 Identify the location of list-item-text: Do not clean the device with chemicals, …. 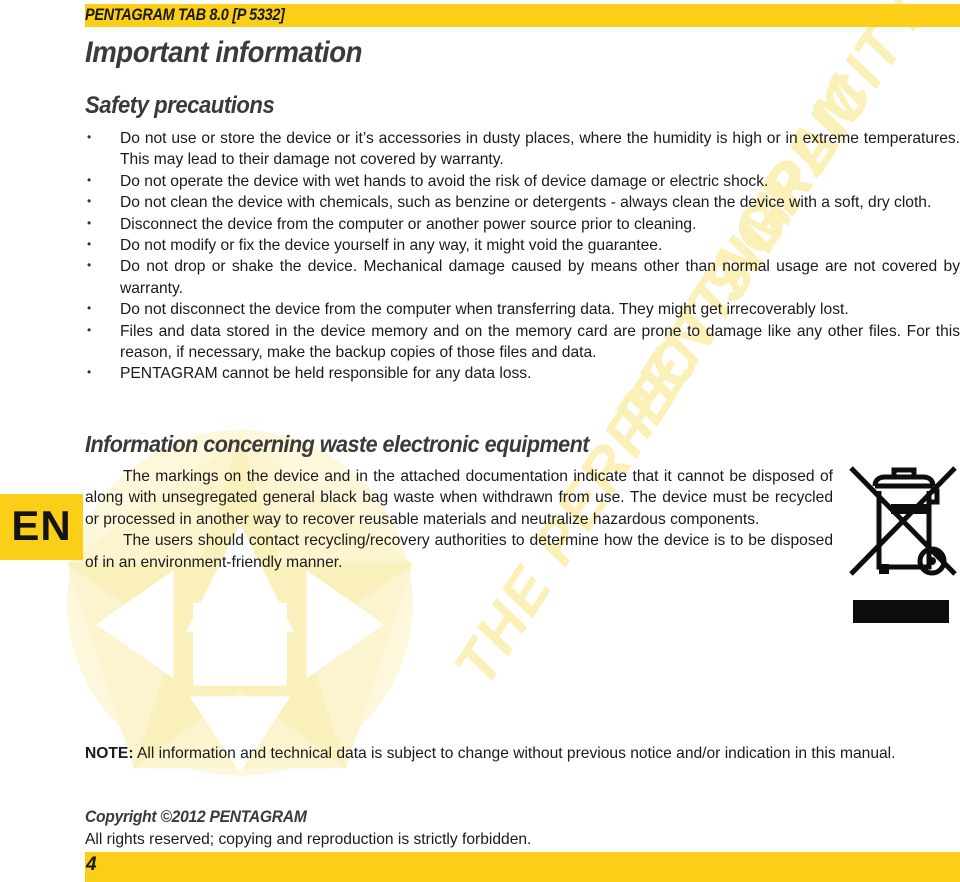
(526, 203).